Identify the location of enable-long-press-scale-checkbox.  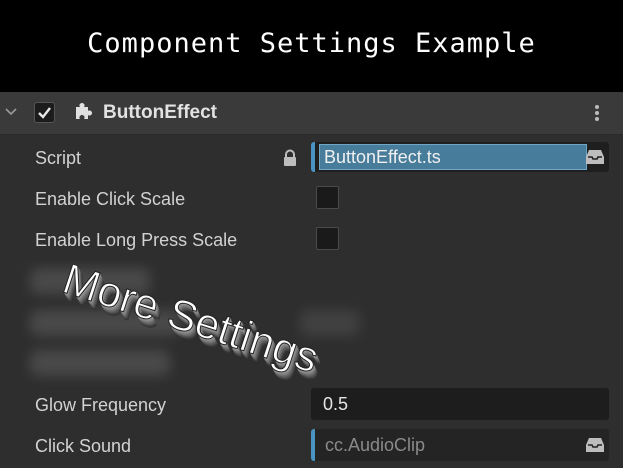
(327, 238).